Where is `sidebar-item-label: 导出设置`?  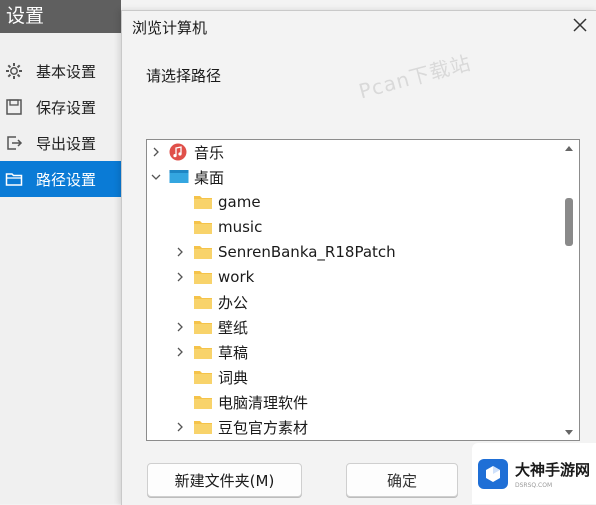
sidebar-item-label: 导出设置 is located at coordinates (66, 143).